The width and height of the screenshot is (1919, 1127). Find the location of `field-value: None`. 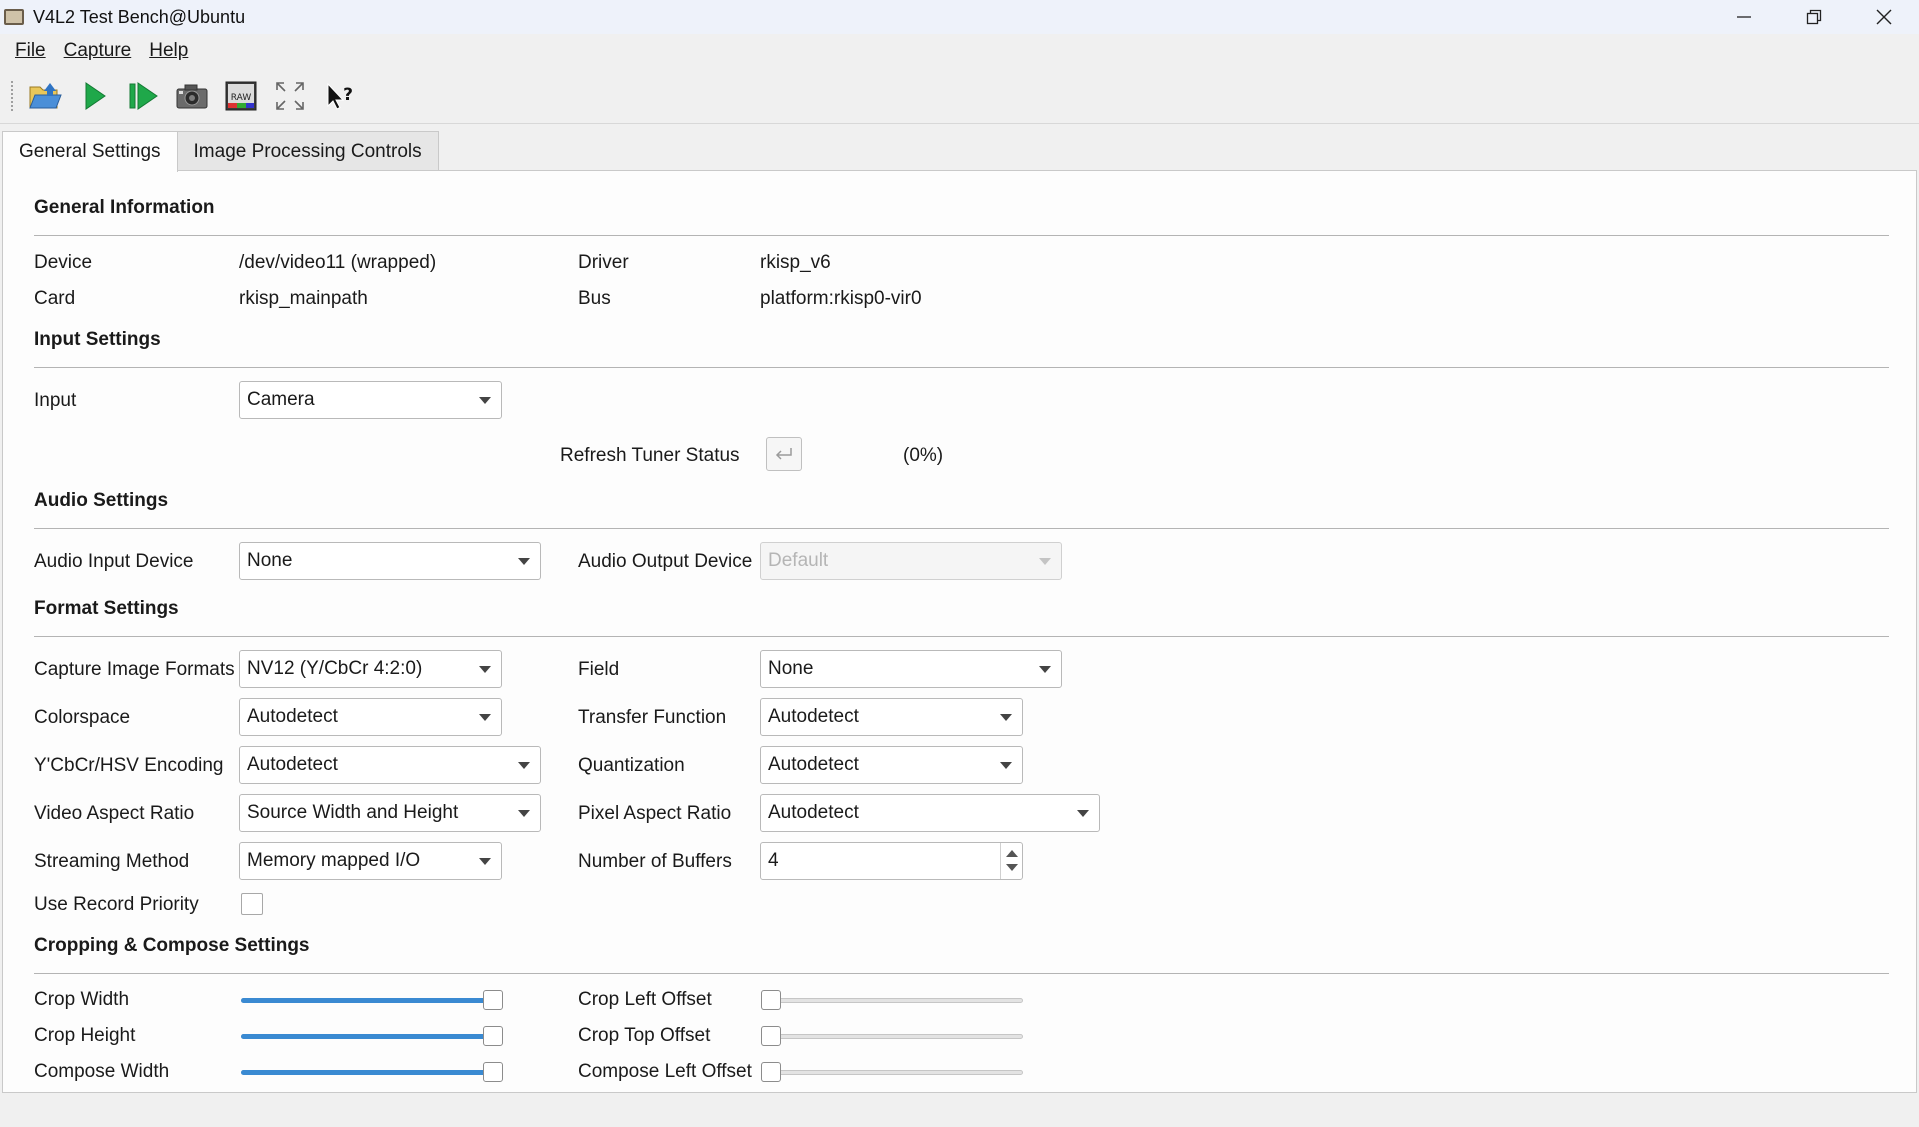

field-value: None is located at coordinates (791, 668).